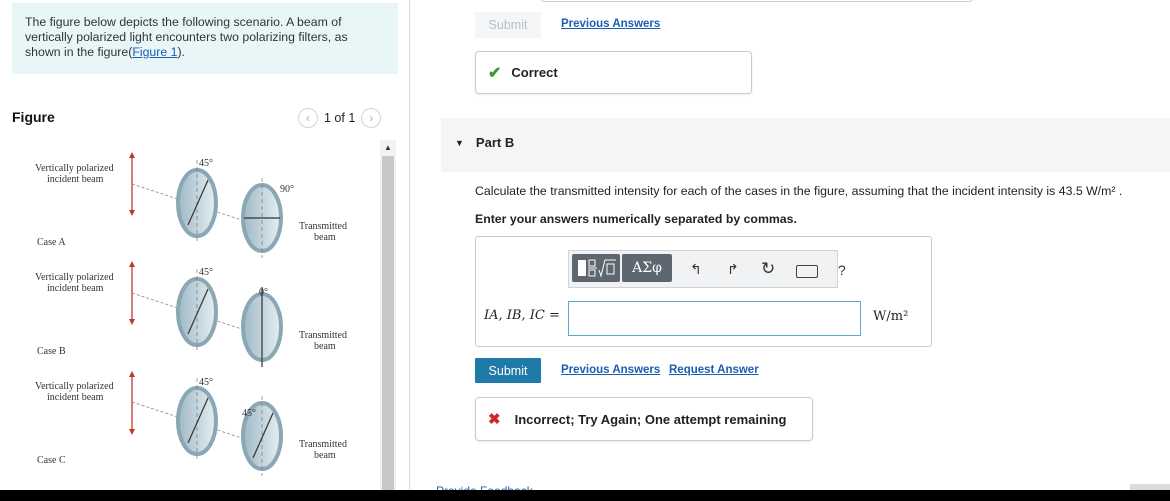 This screenshot has width=1170, height=501. Describe the element at coordinates (805, 145) in the screenshot. I see `part-b-header` at that location.